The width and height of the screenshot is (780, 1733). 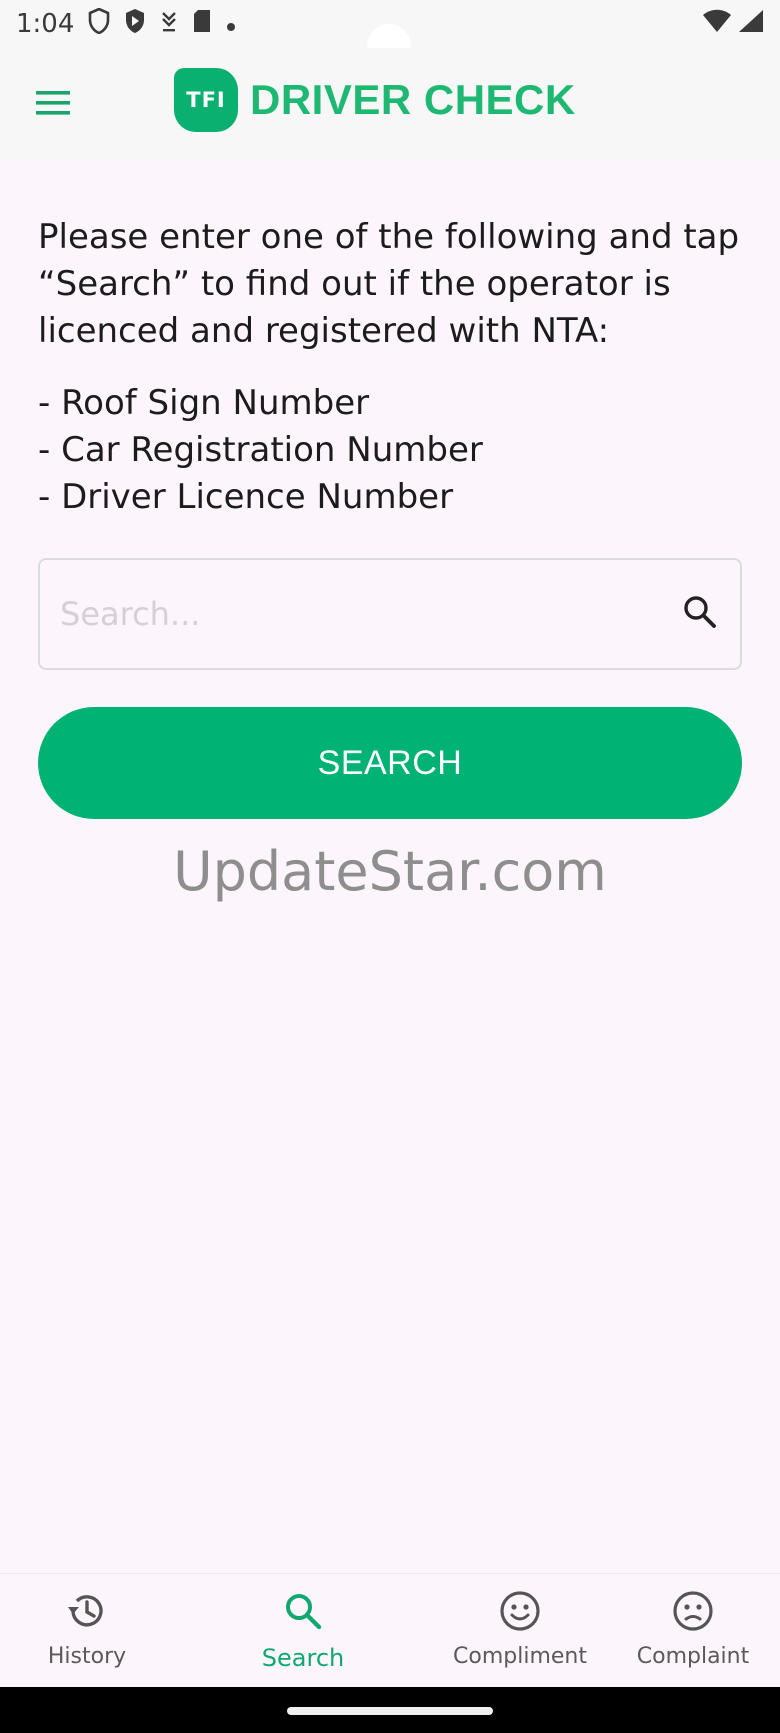 What do you see at coordinates (717, 24) in the screenshot?
I see `wifi-icon` at bounding box center [717, 24].